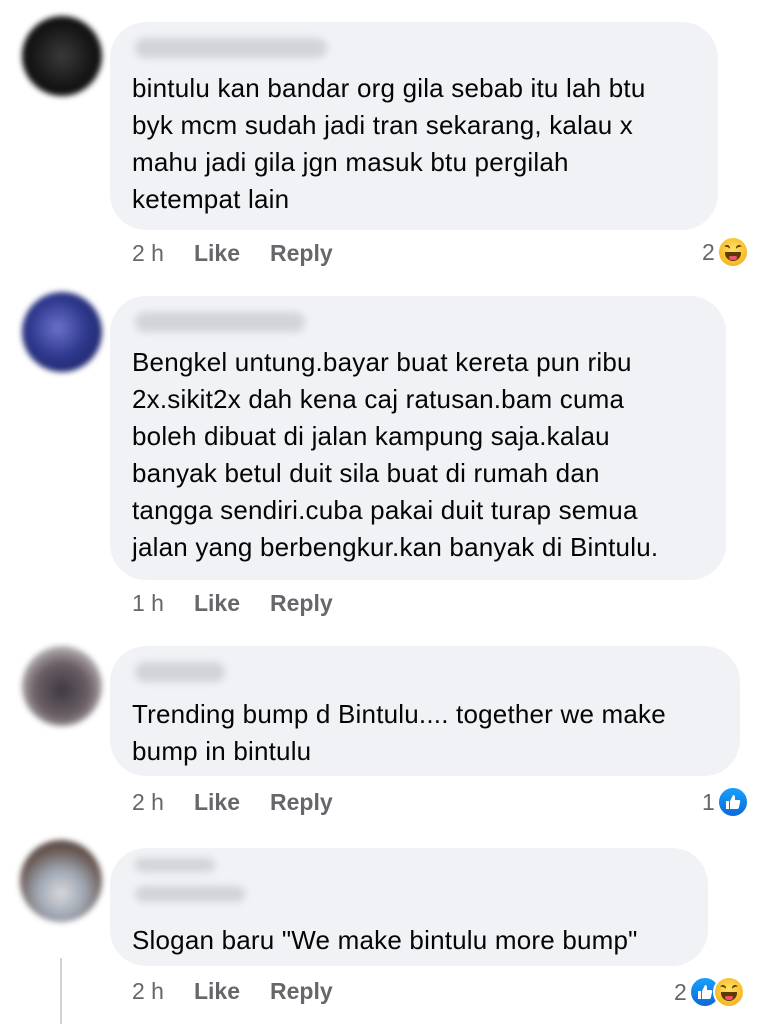  I want to click on comment-actions: 1 h Like Reply, so click(232, 603).